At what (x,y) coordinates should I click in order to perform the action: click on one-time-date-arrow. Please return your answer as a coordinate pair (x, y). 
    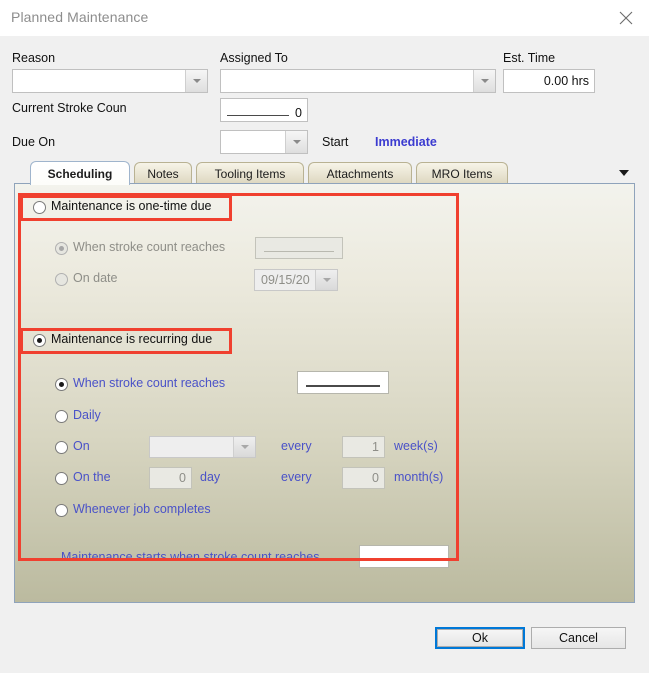
    Looking at the image, I should click on (326, 280).